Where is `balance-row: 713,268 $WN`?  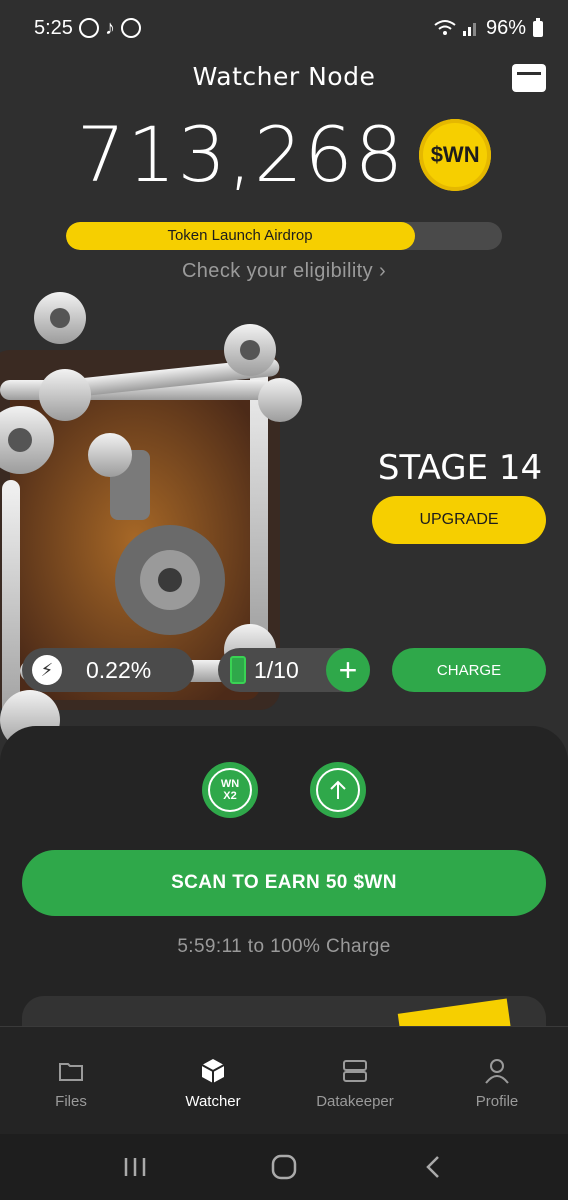 balance-row: 713,268 $WN is located at coordinates (284, 155).